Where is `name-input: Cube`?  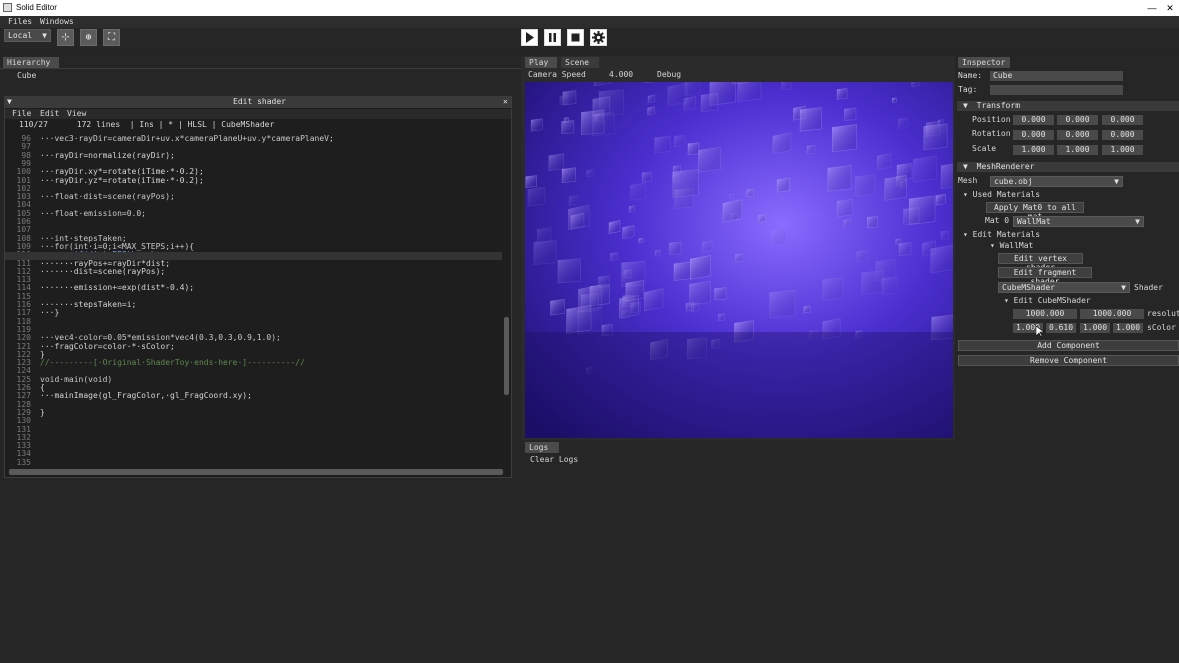
name-input: Cube is located at coordinates (1056, 76).